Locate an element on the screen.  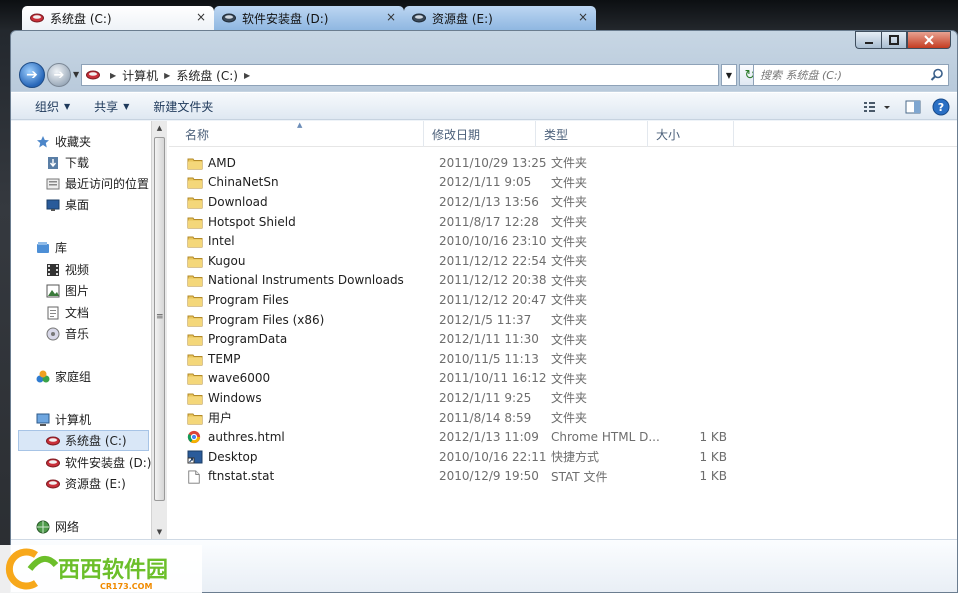
nav-item-libraries: 库 is located at coordinates (51, 247).